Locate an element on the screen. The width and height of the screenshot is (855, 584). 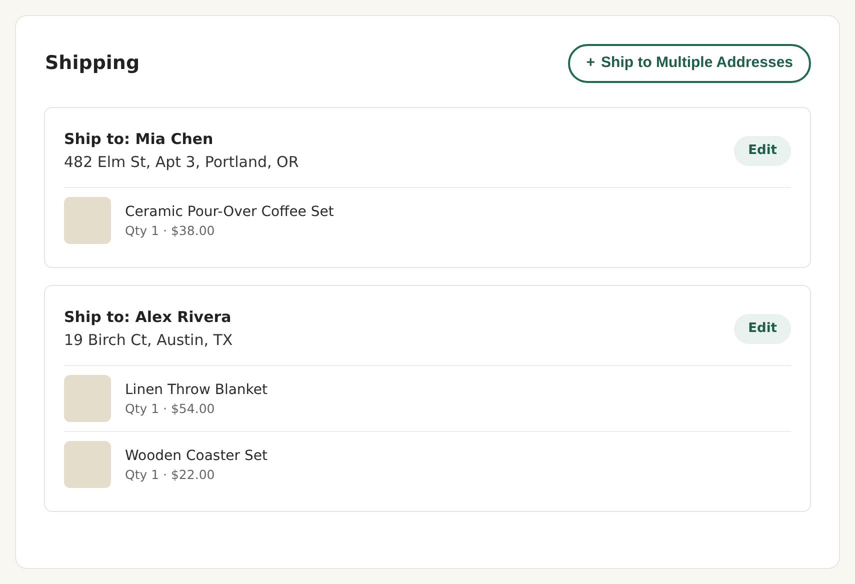
product-meta: Qty 1 · $38.00 is located at coordinates (170, 231).